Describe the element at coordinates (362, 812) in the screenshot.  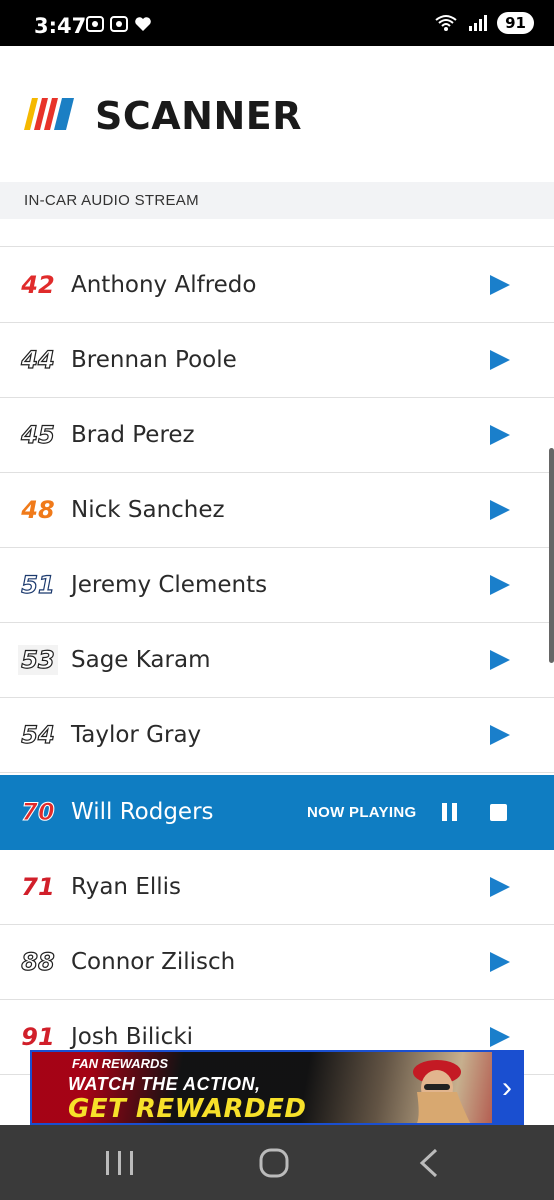
I see `now-playing-label: NOW PLAYING` at that location.